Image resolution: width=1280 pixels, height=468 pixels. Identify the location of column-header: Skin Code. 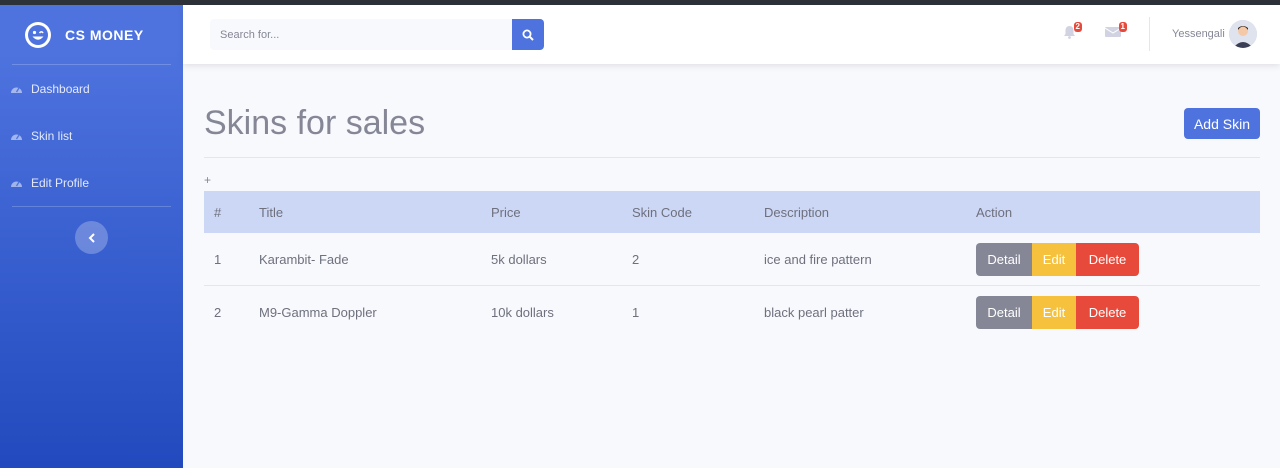
(662, 212).